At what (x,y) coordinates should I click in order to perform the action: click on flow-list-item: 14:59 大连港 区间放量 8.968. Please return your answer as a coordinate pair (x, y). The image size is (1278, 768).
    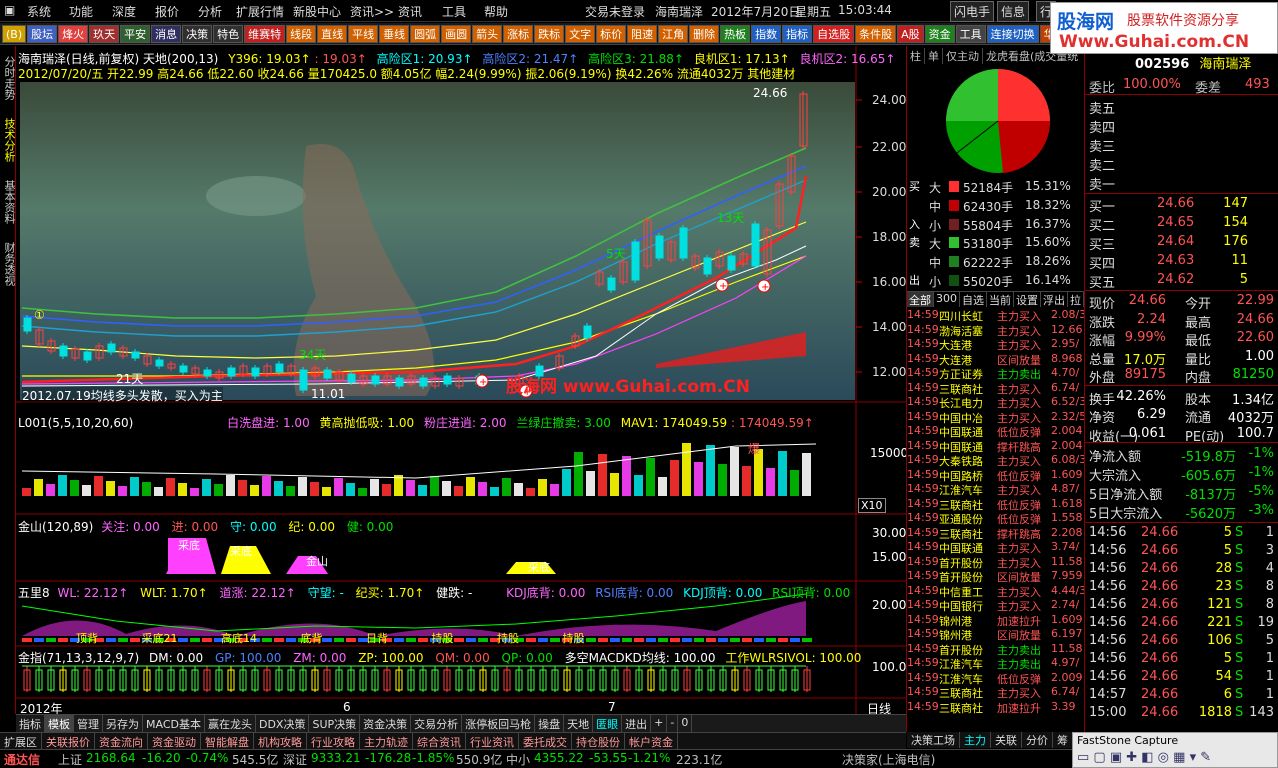
    Looking at the image, I should click on (996, 359).